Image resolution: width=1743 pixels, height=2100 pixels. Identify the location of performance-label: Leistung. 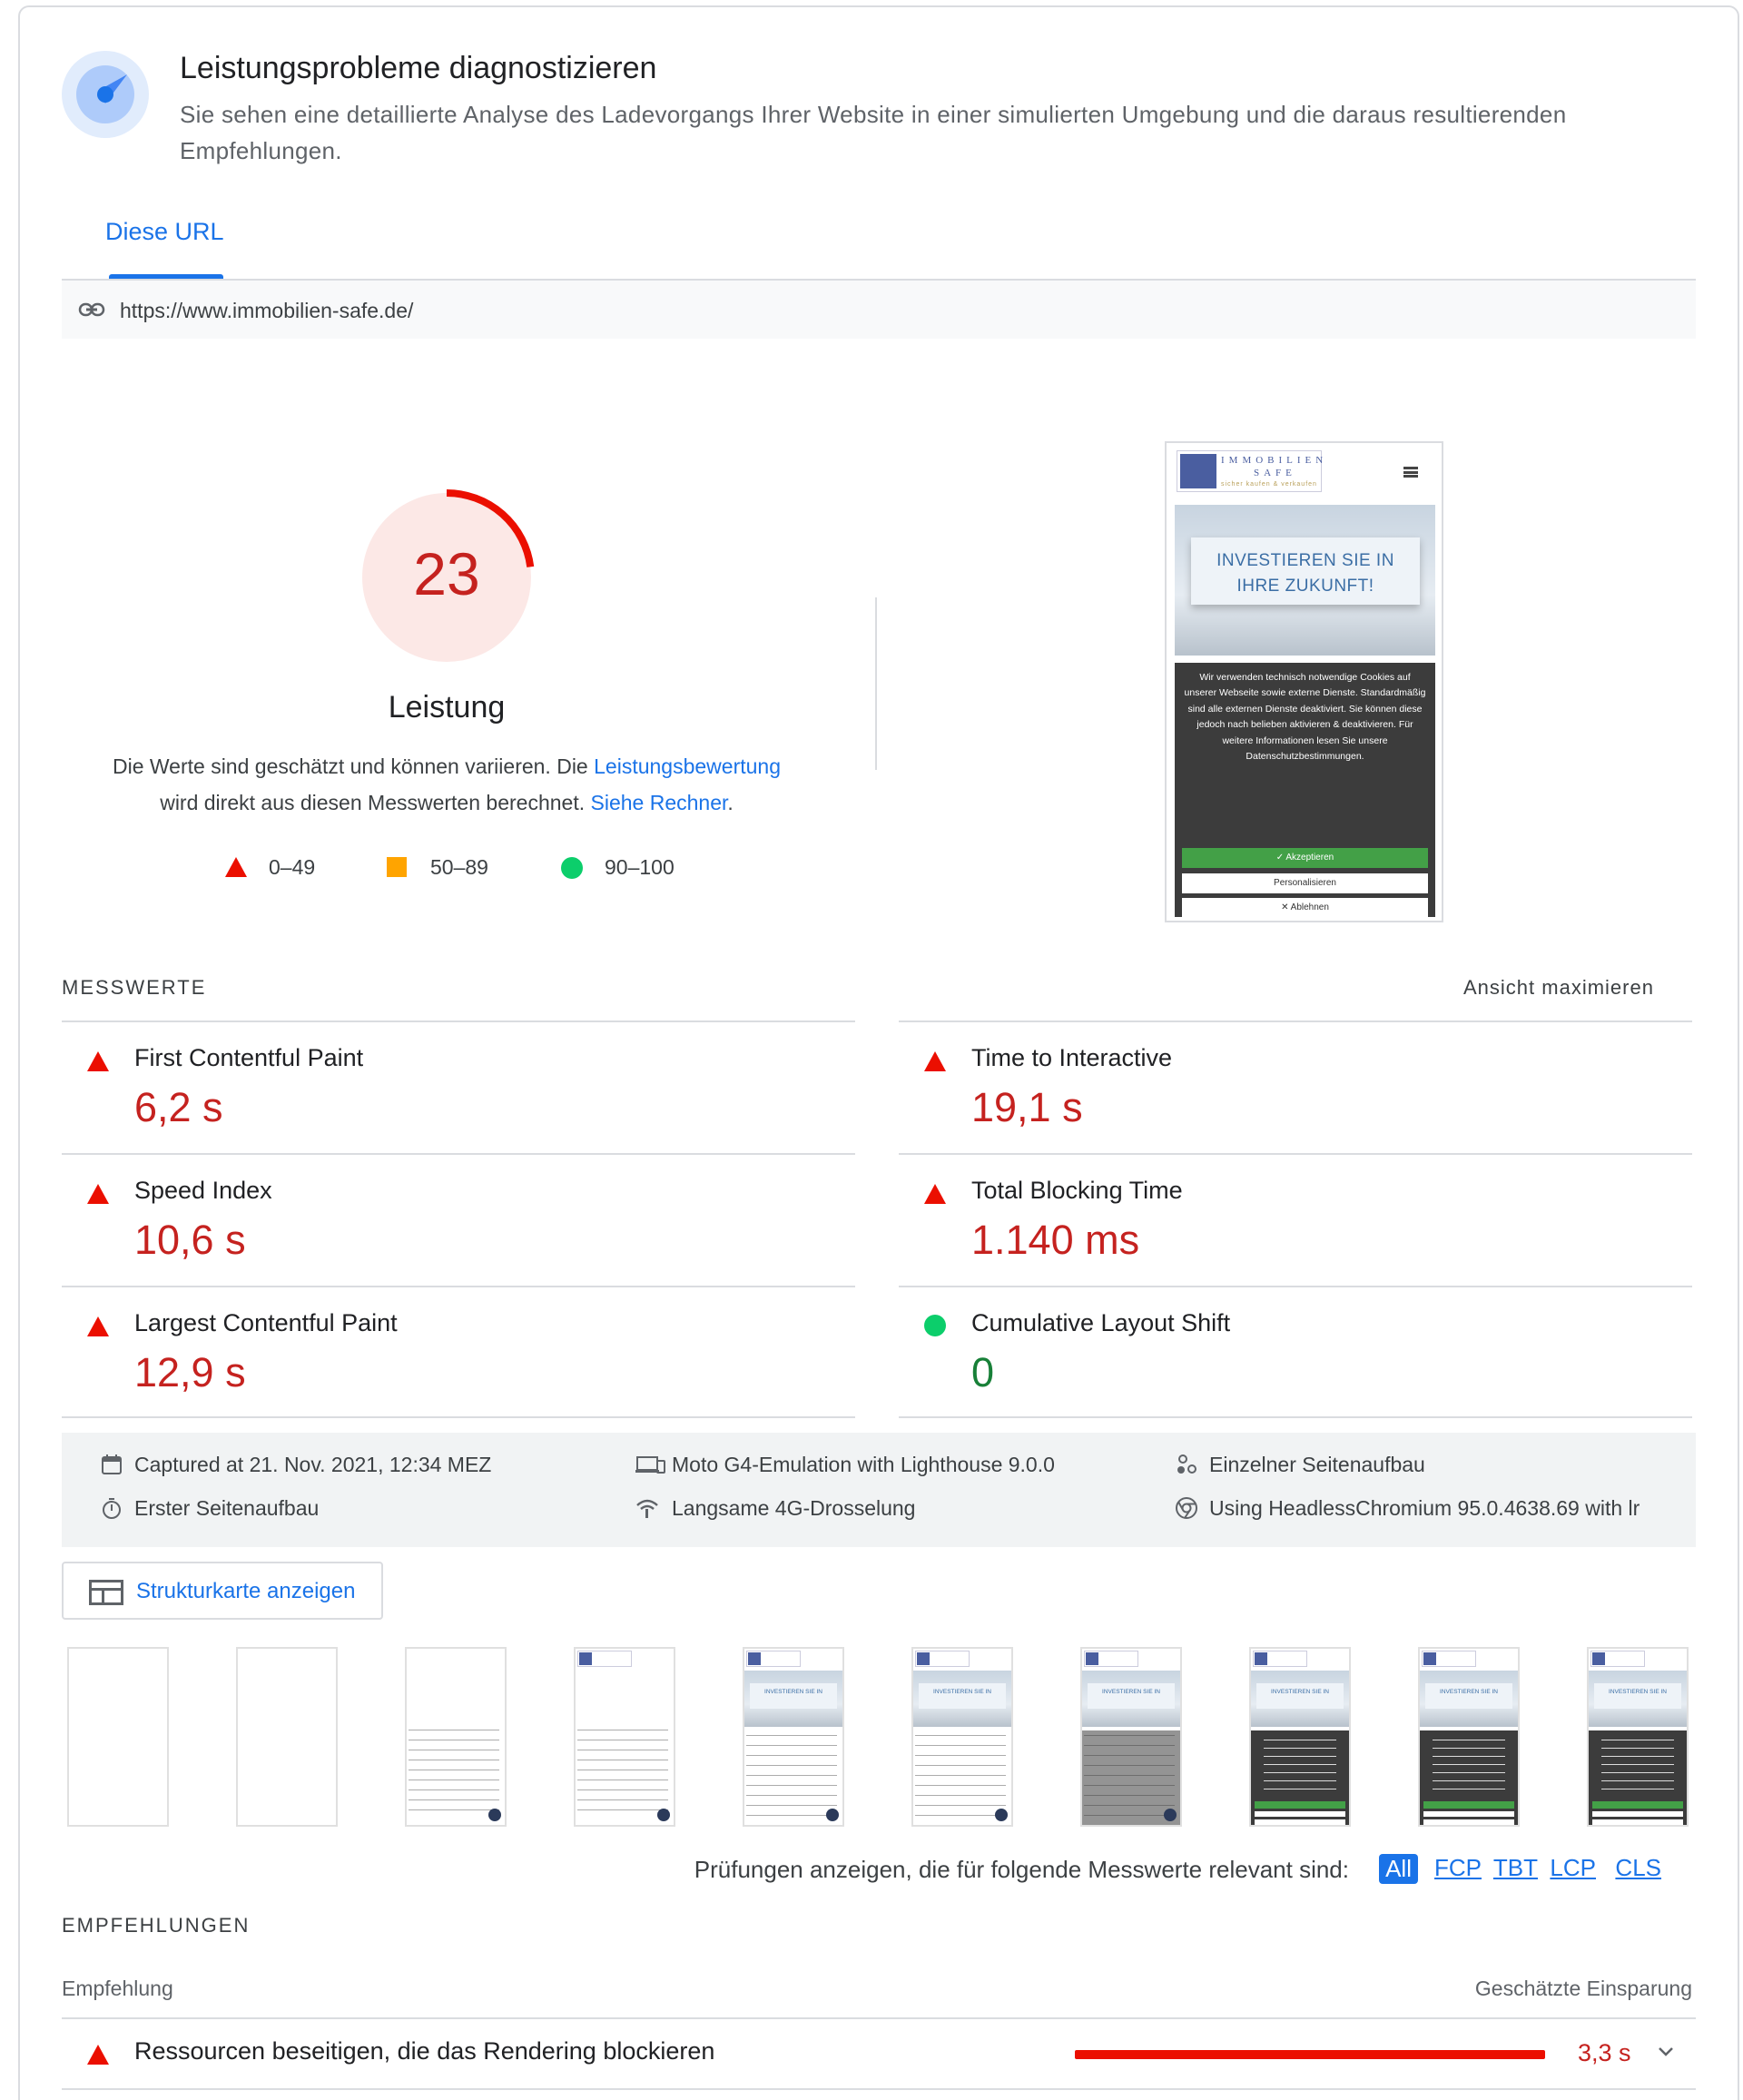
(447, 707).